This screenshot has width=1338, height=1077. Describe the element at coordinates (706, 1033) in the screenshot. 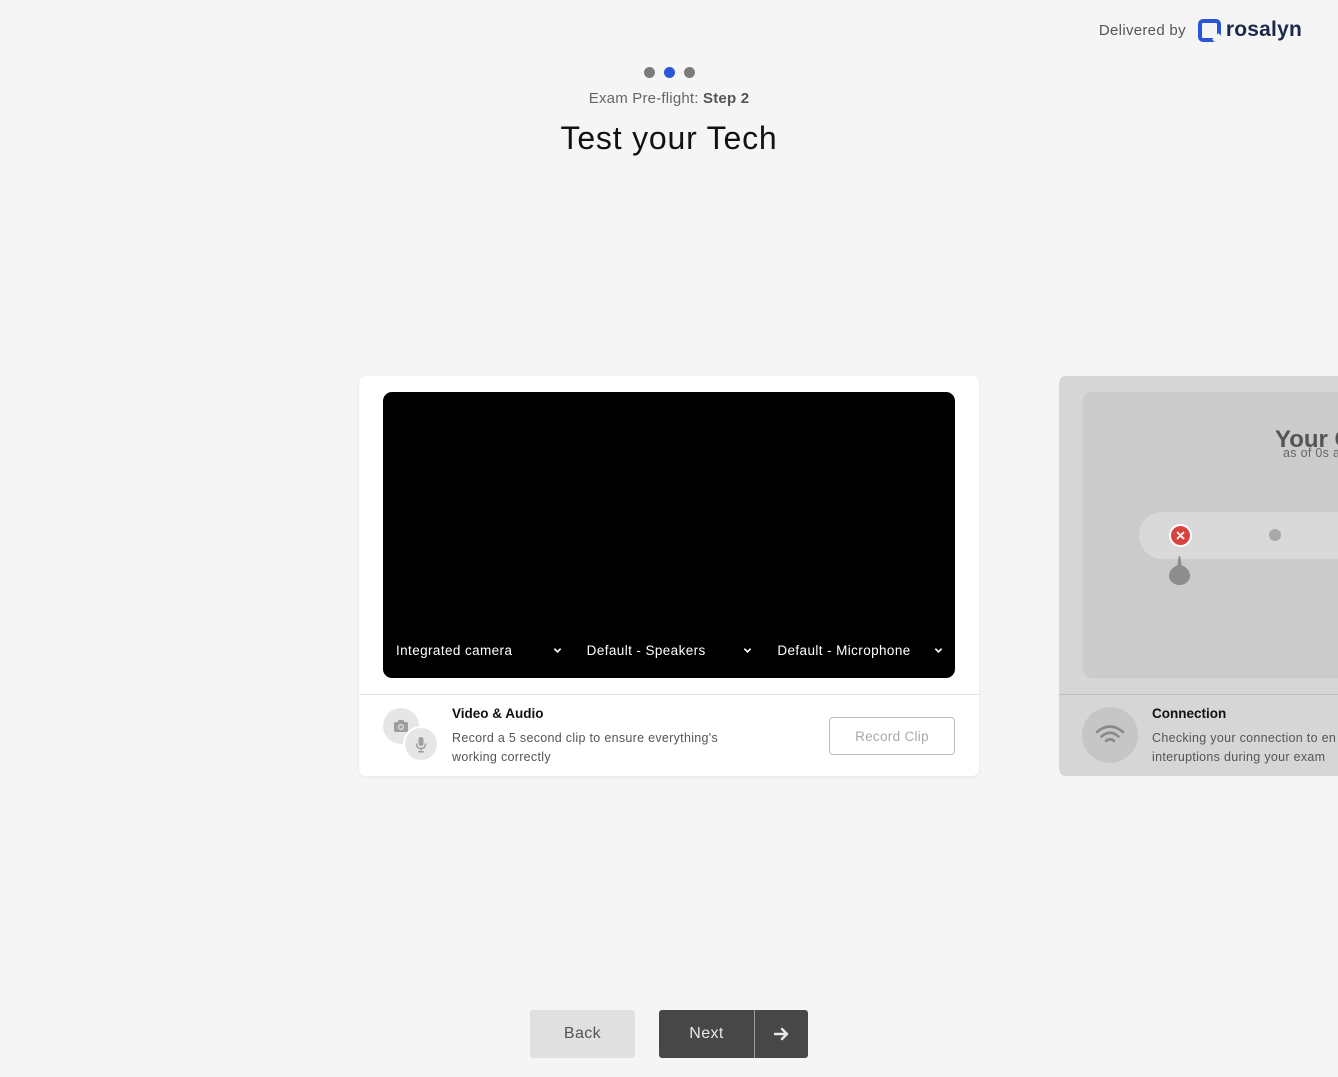

I see `next-button-label: Next` at that location.